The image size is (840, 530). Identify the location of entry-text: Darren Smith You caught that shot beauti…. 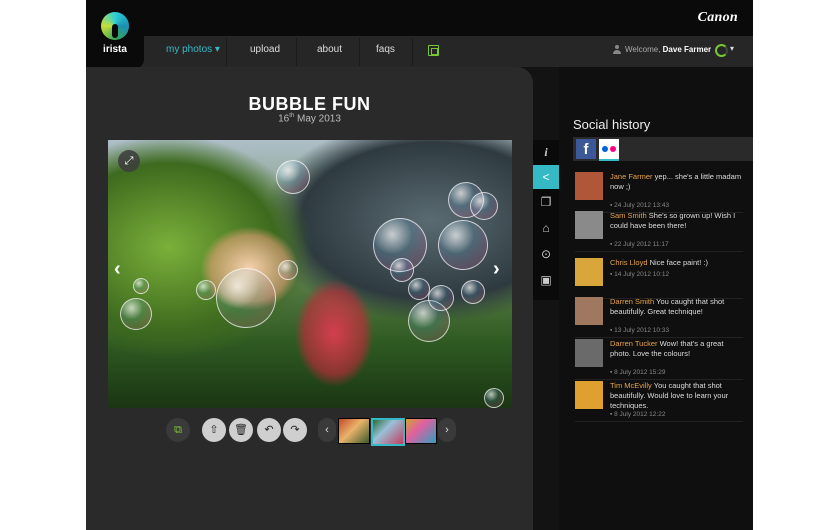
(676, 307).